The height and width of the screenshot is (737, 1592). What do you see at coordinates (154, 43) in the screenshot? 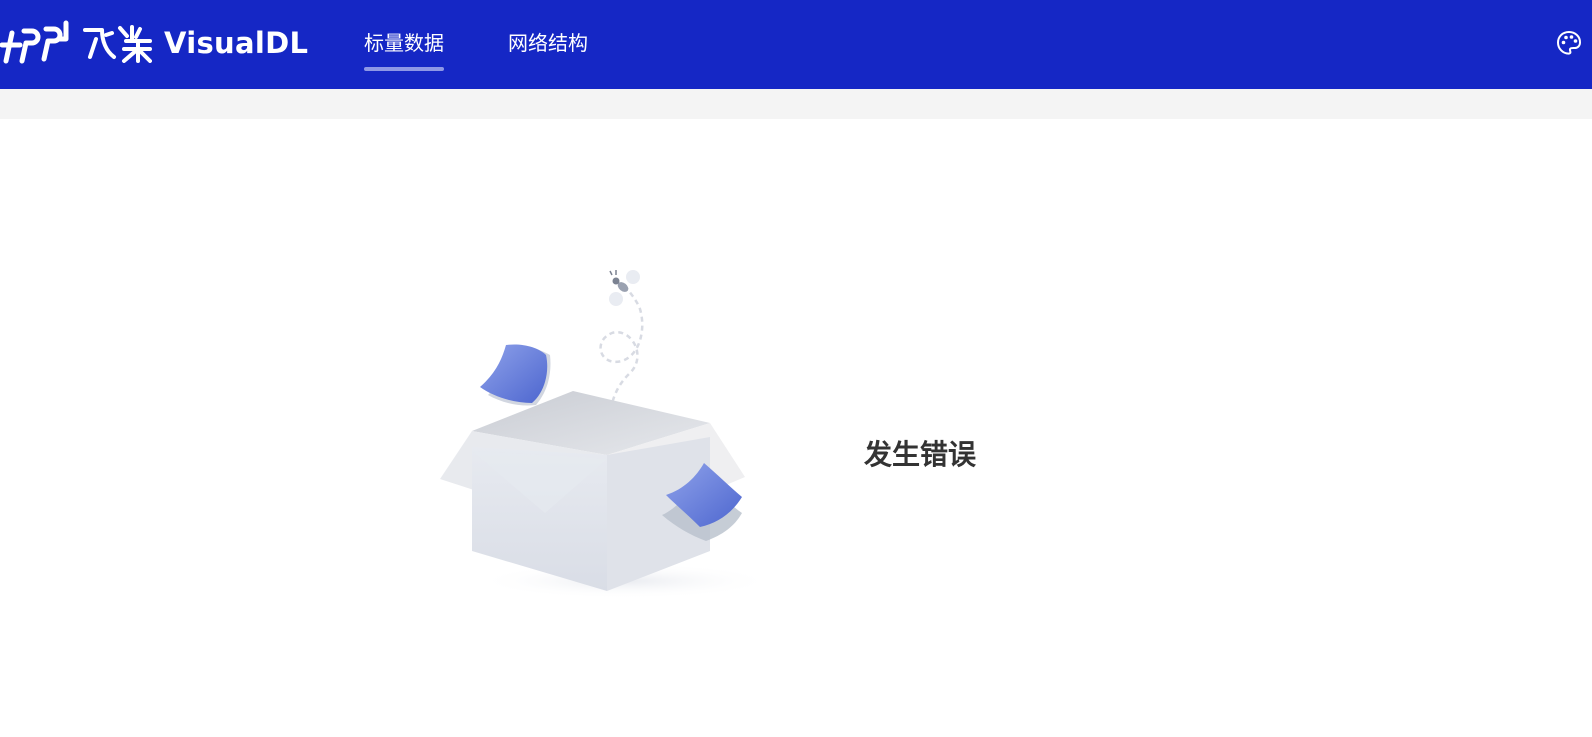
I see `app-logo: 飞桨 VisualDL` at bounding box center [154, 43].